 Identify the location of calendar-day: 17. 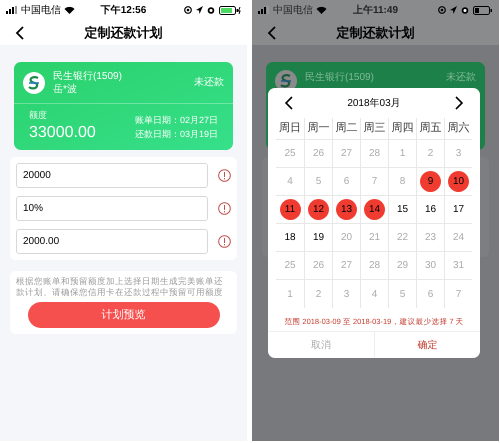
(458, 209).